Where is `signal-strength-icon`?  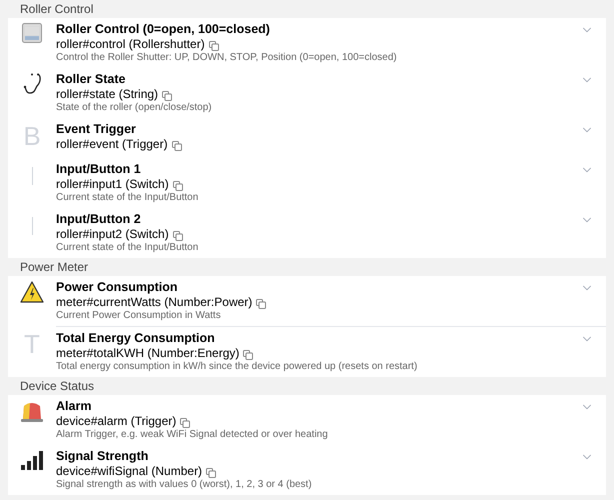
signal-strength-icon is located at coordinates (32, 460).